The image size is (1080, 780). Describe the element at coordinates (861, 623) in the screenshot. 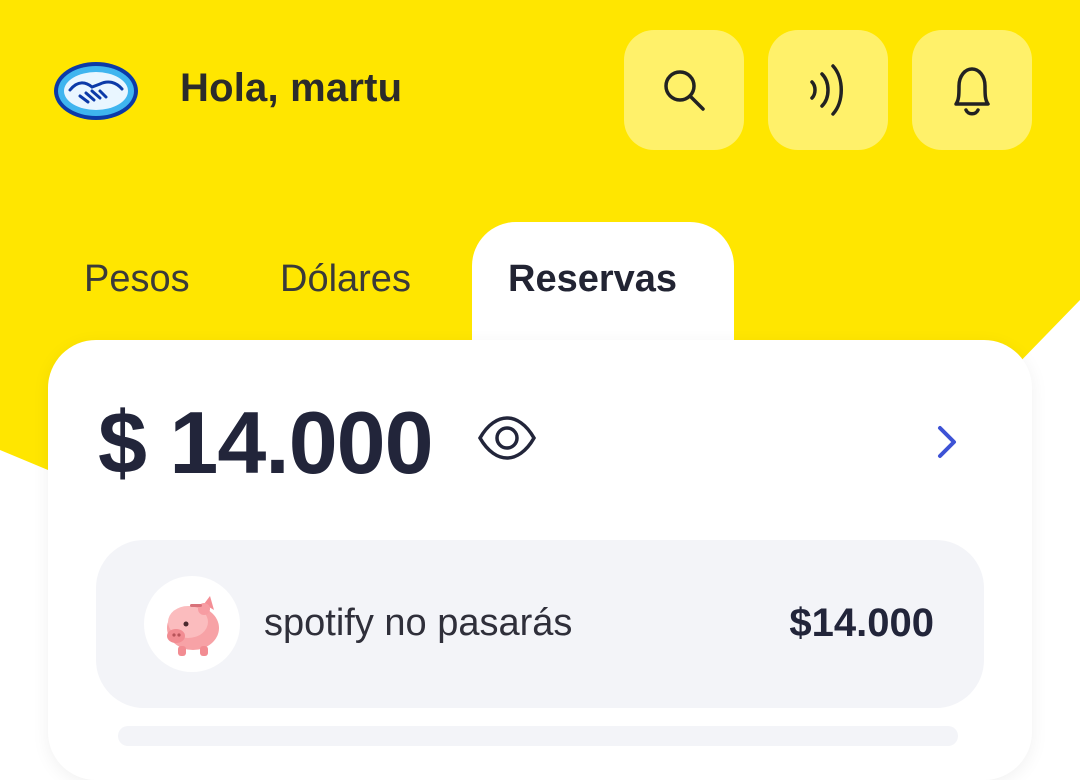

I see `reserve-amount: $14.000` at that location.